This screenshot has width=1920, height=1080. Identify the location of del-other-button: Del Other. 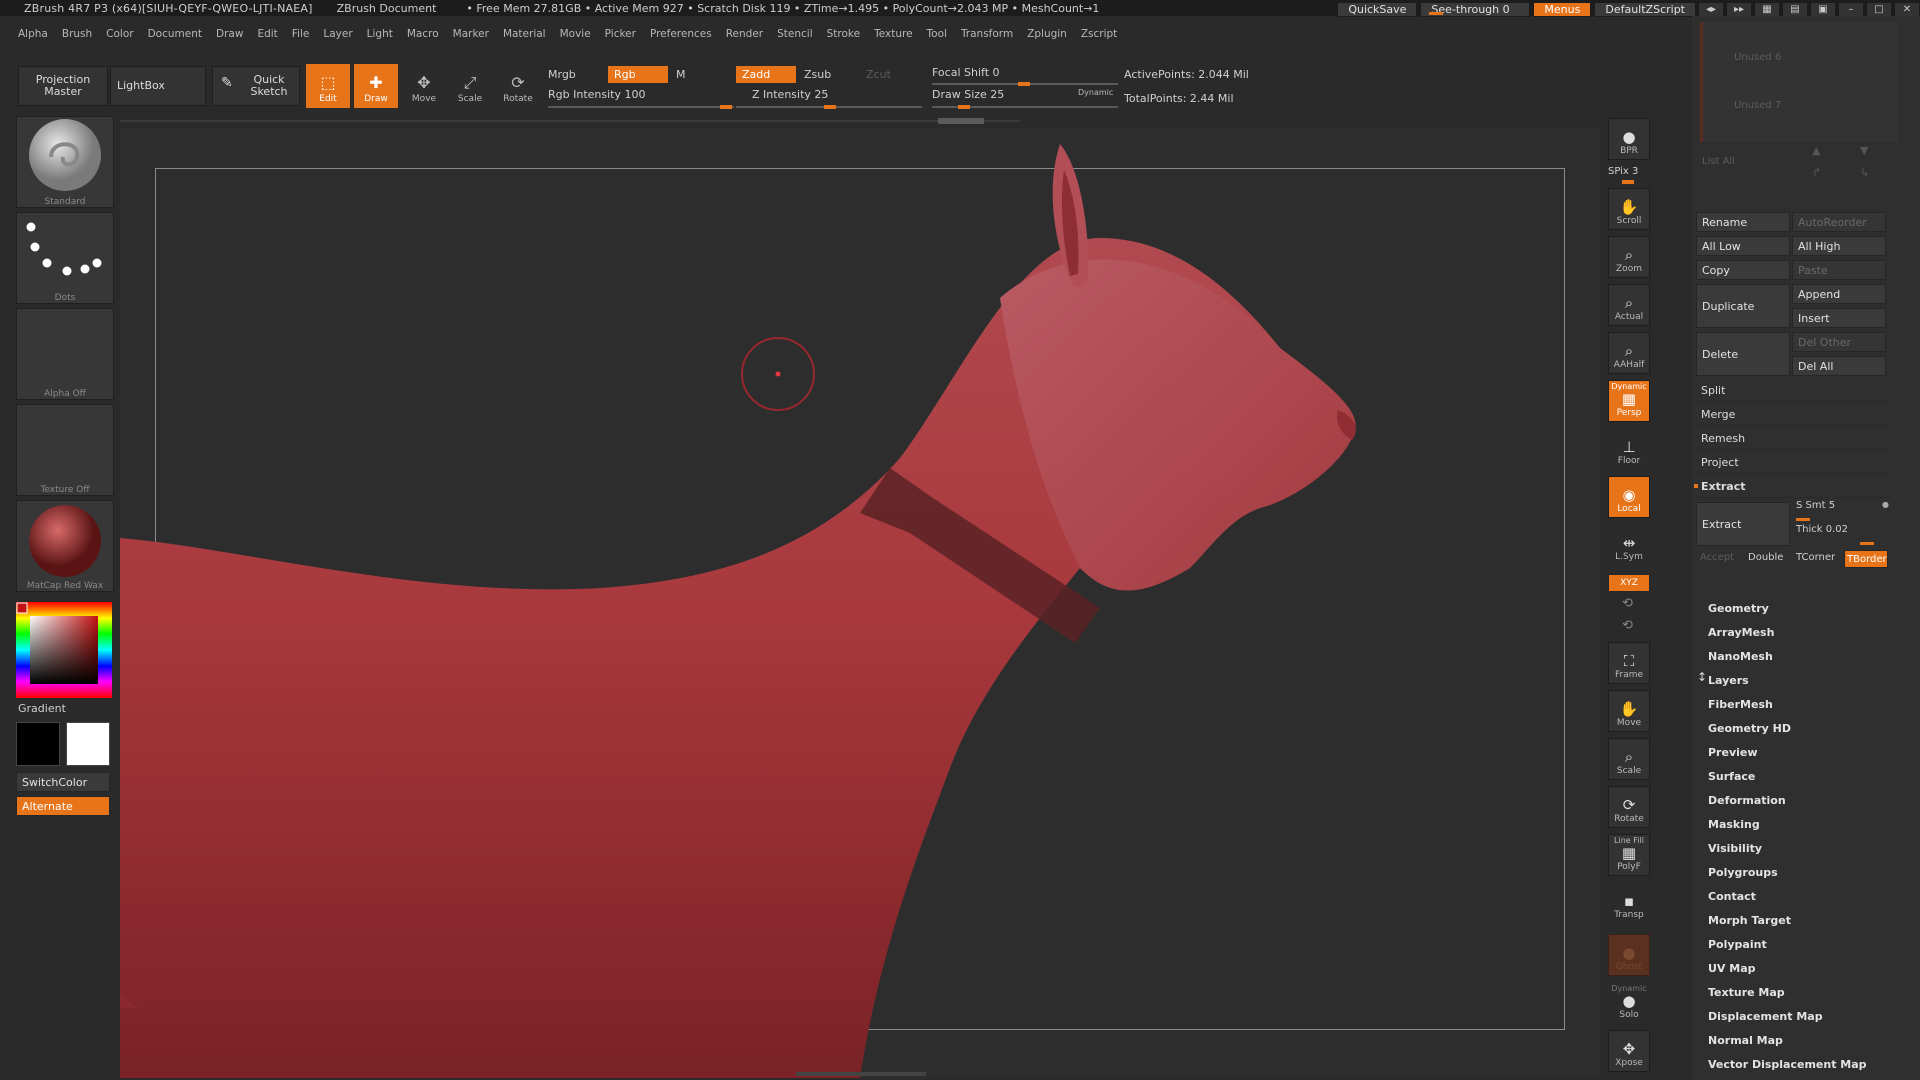
(1839, 342).